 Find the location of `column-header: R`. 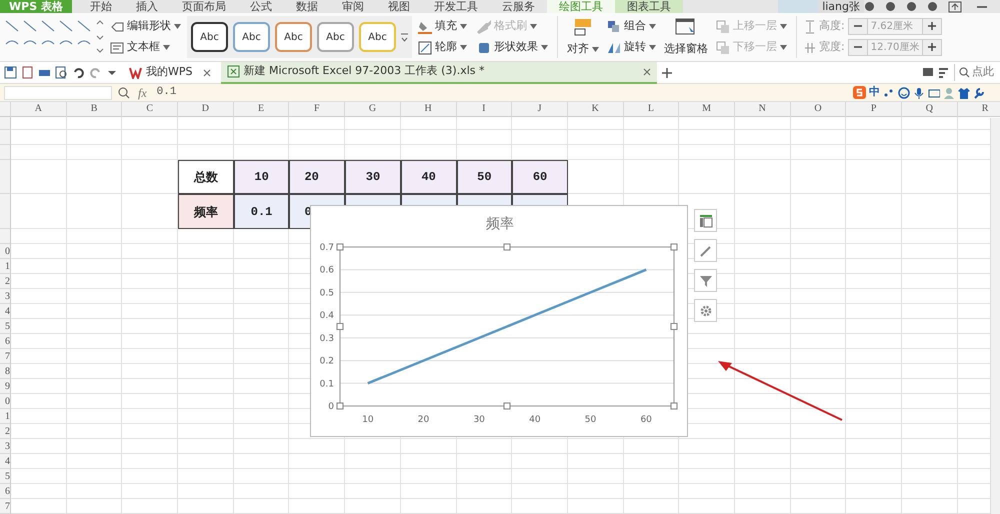

column-header: R is located at coordinates (979, 109).